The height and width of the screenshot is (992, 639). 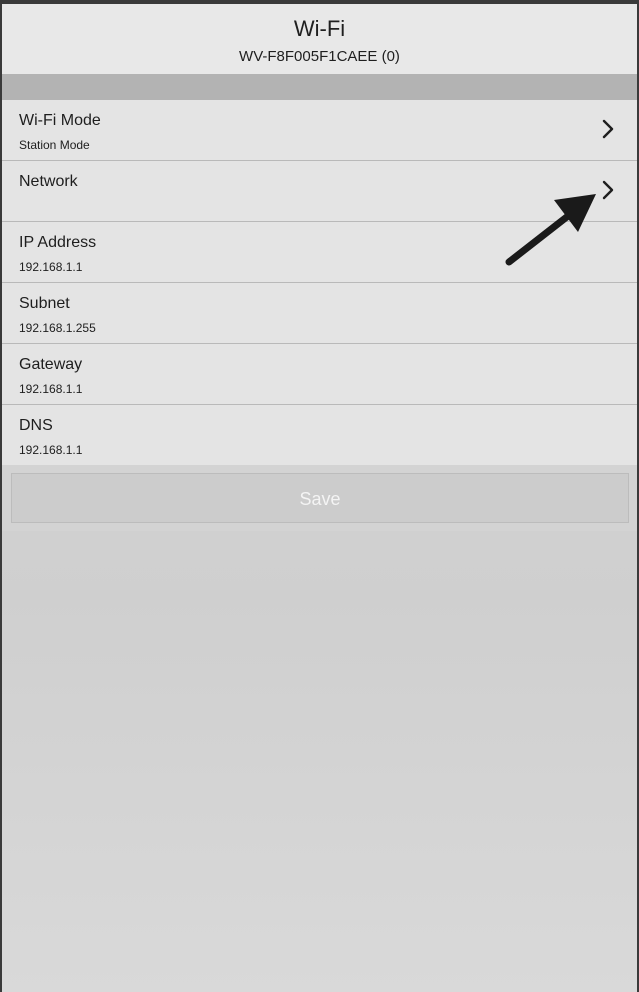 I want to click on app-header: Wi-Fi WV-F8F005F1CAEE (0), so click(x=319, y=39).